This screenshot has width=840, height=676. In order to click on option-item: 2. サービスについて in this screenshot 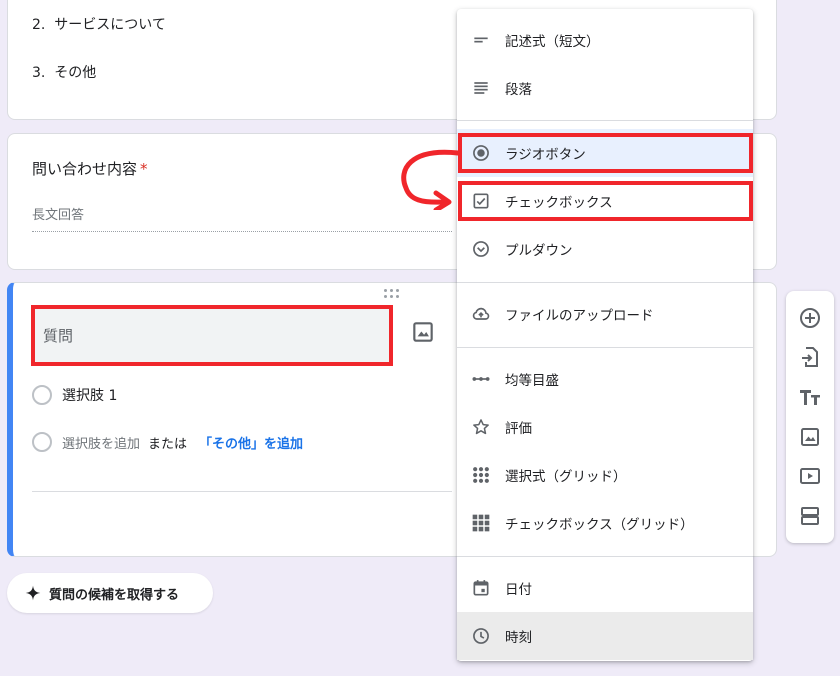, I will do `click(99, 24)`.